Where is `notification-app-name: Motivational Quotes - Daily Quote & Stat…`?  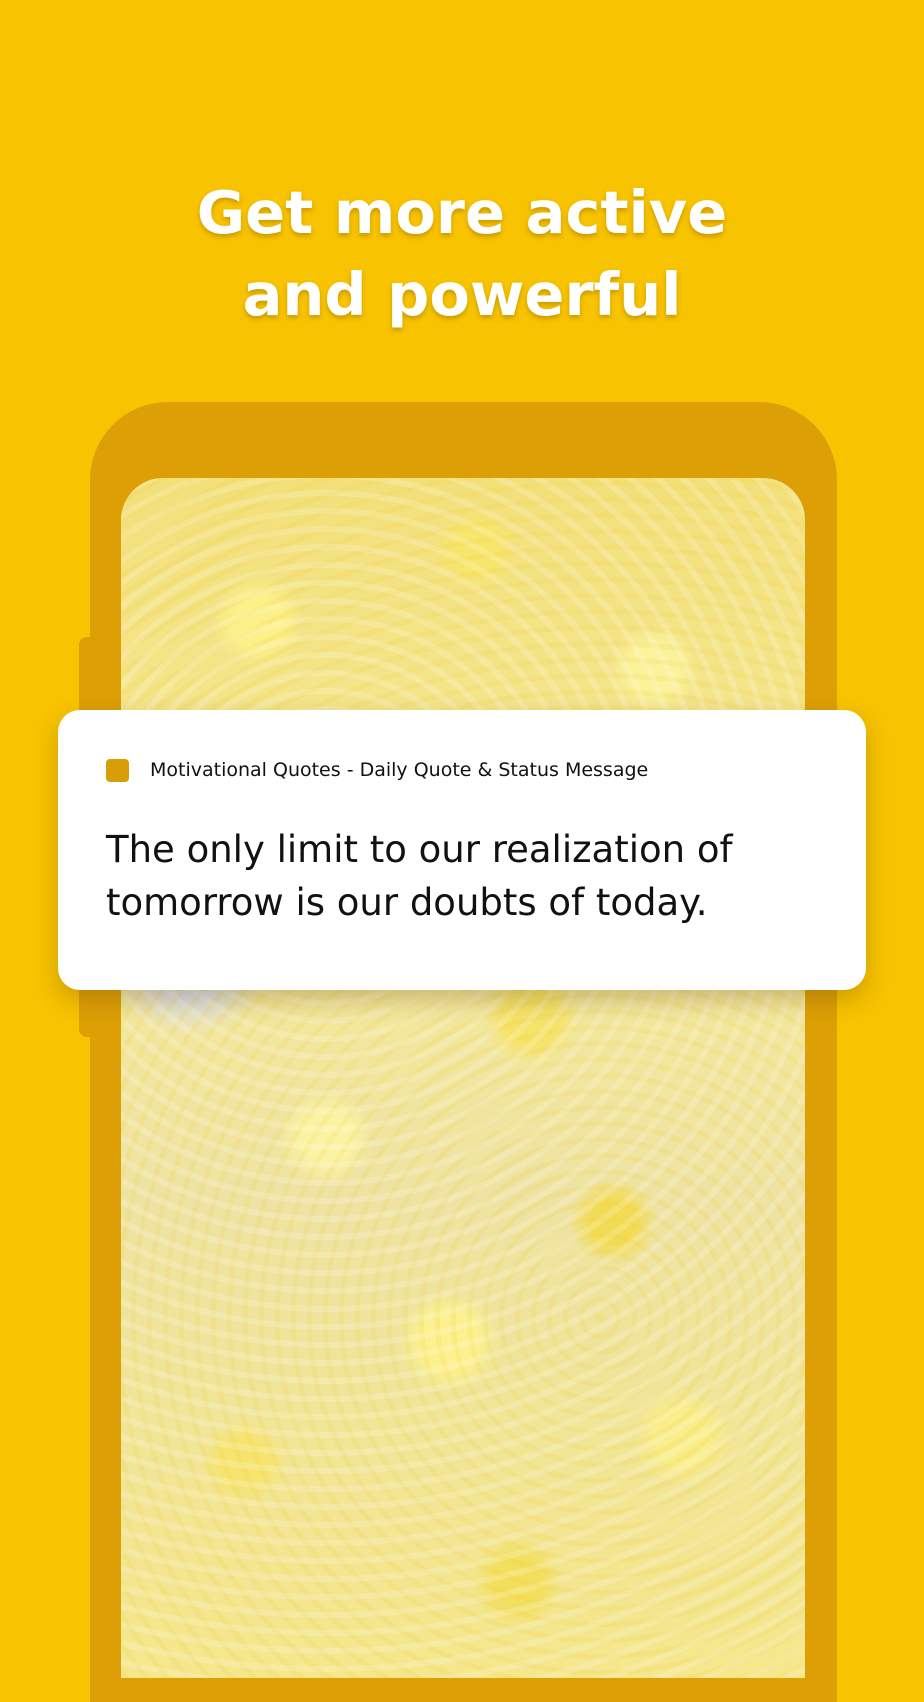 notification-app-name: Motivational Quotes - Daily Quote & Stat… is located at coordinates (399, 770).